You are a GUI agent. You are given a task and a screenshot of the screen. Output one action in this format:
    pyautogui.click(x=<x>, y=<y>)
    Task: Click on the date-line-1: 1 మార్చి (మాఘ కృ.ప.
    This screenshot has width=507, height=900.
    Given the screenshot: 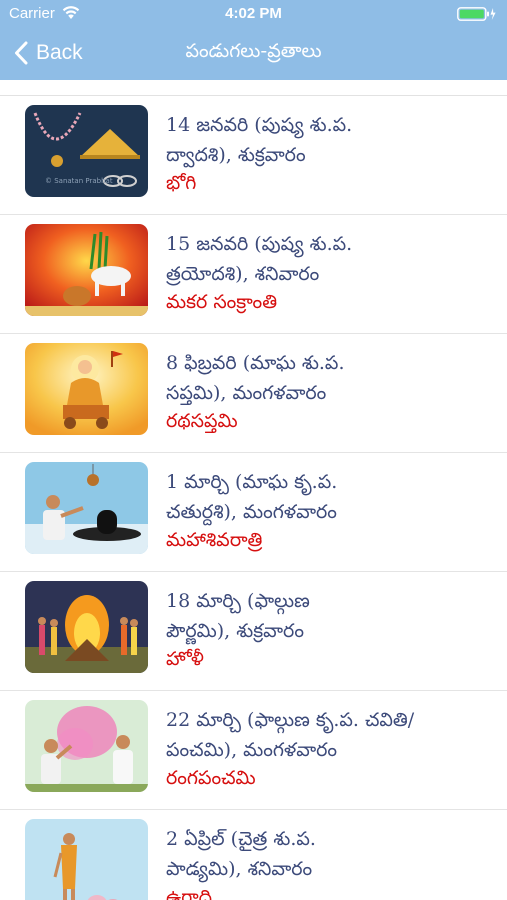 What is the action you would take?
    pyautogui.click(x=252, y=482)
    